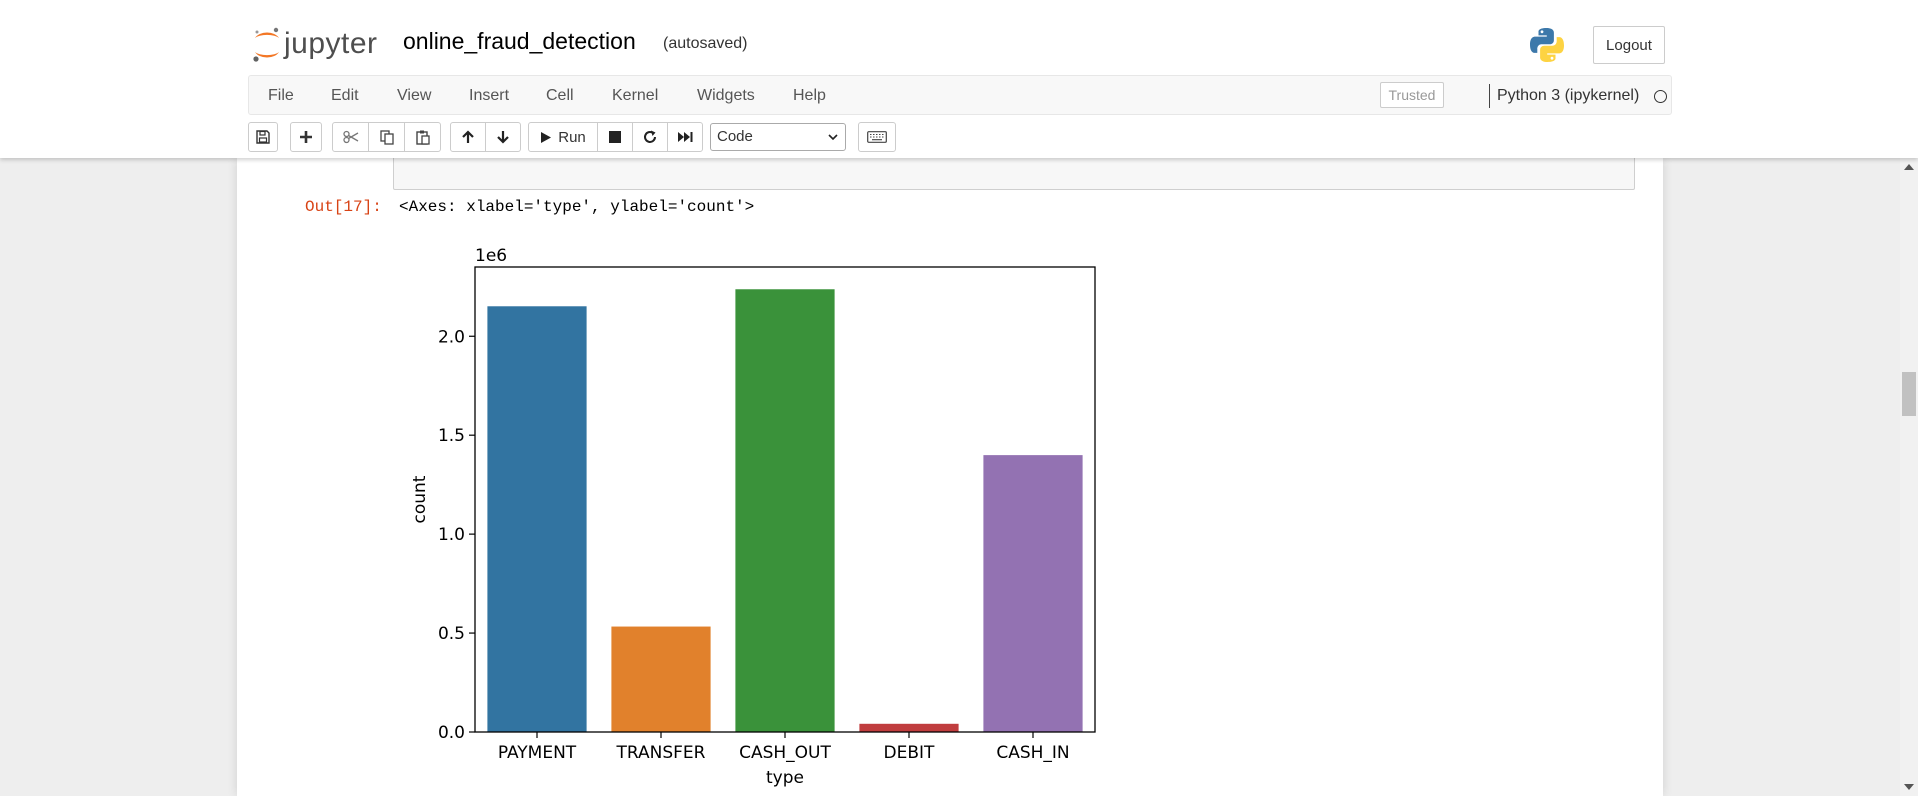 This screenshot has width=1918, height=796. What do you see at coordinates (909, 727) in the screenshot?
I see `bar-debit` at bounding box center [909, 727].